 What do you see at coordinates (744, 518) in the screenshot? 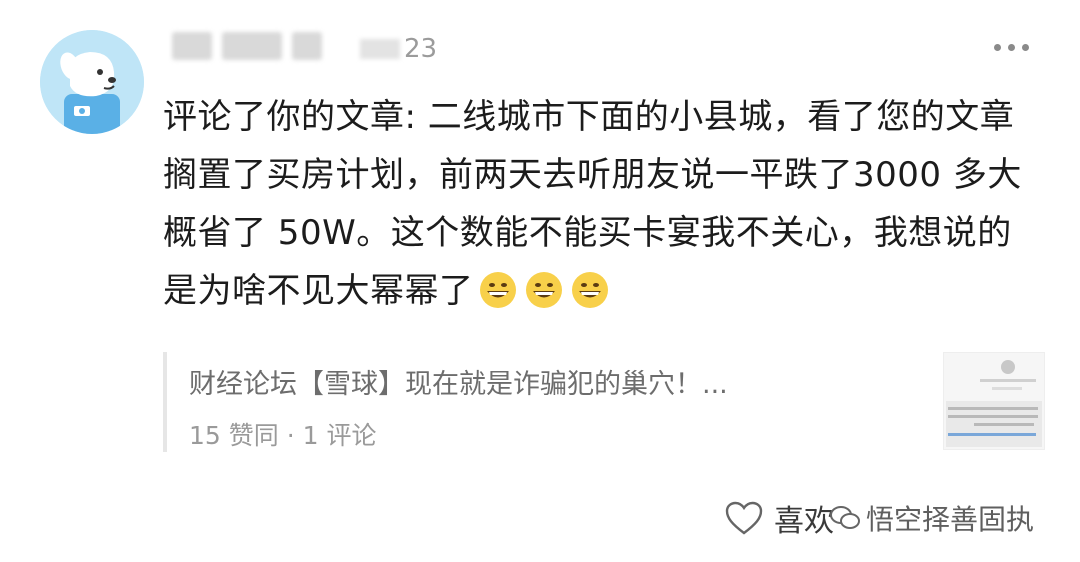
I see `heart-outline-icon` at bounding box center [744, 518].